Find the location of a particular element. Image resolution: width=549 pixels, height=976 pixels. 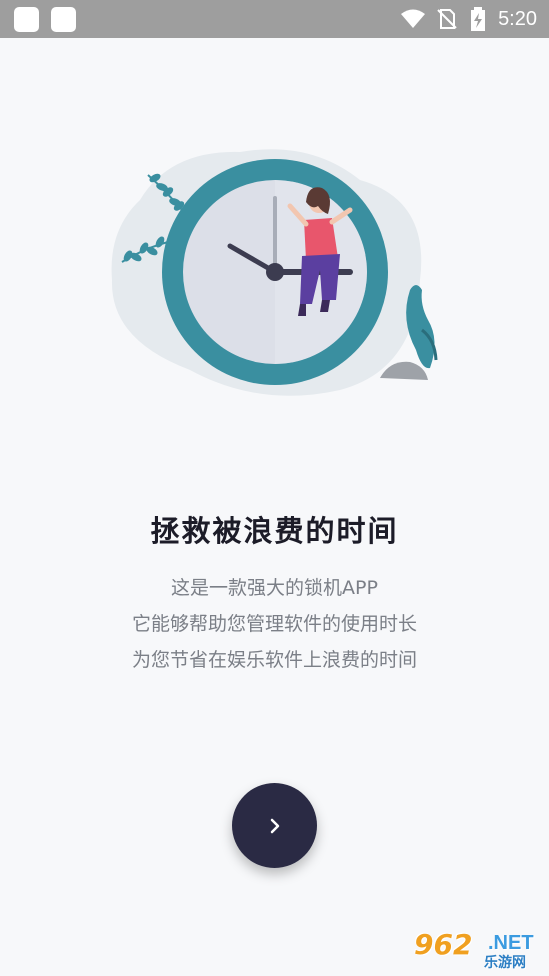

status-bar: 5:20 is located at coordinates (274, 19).